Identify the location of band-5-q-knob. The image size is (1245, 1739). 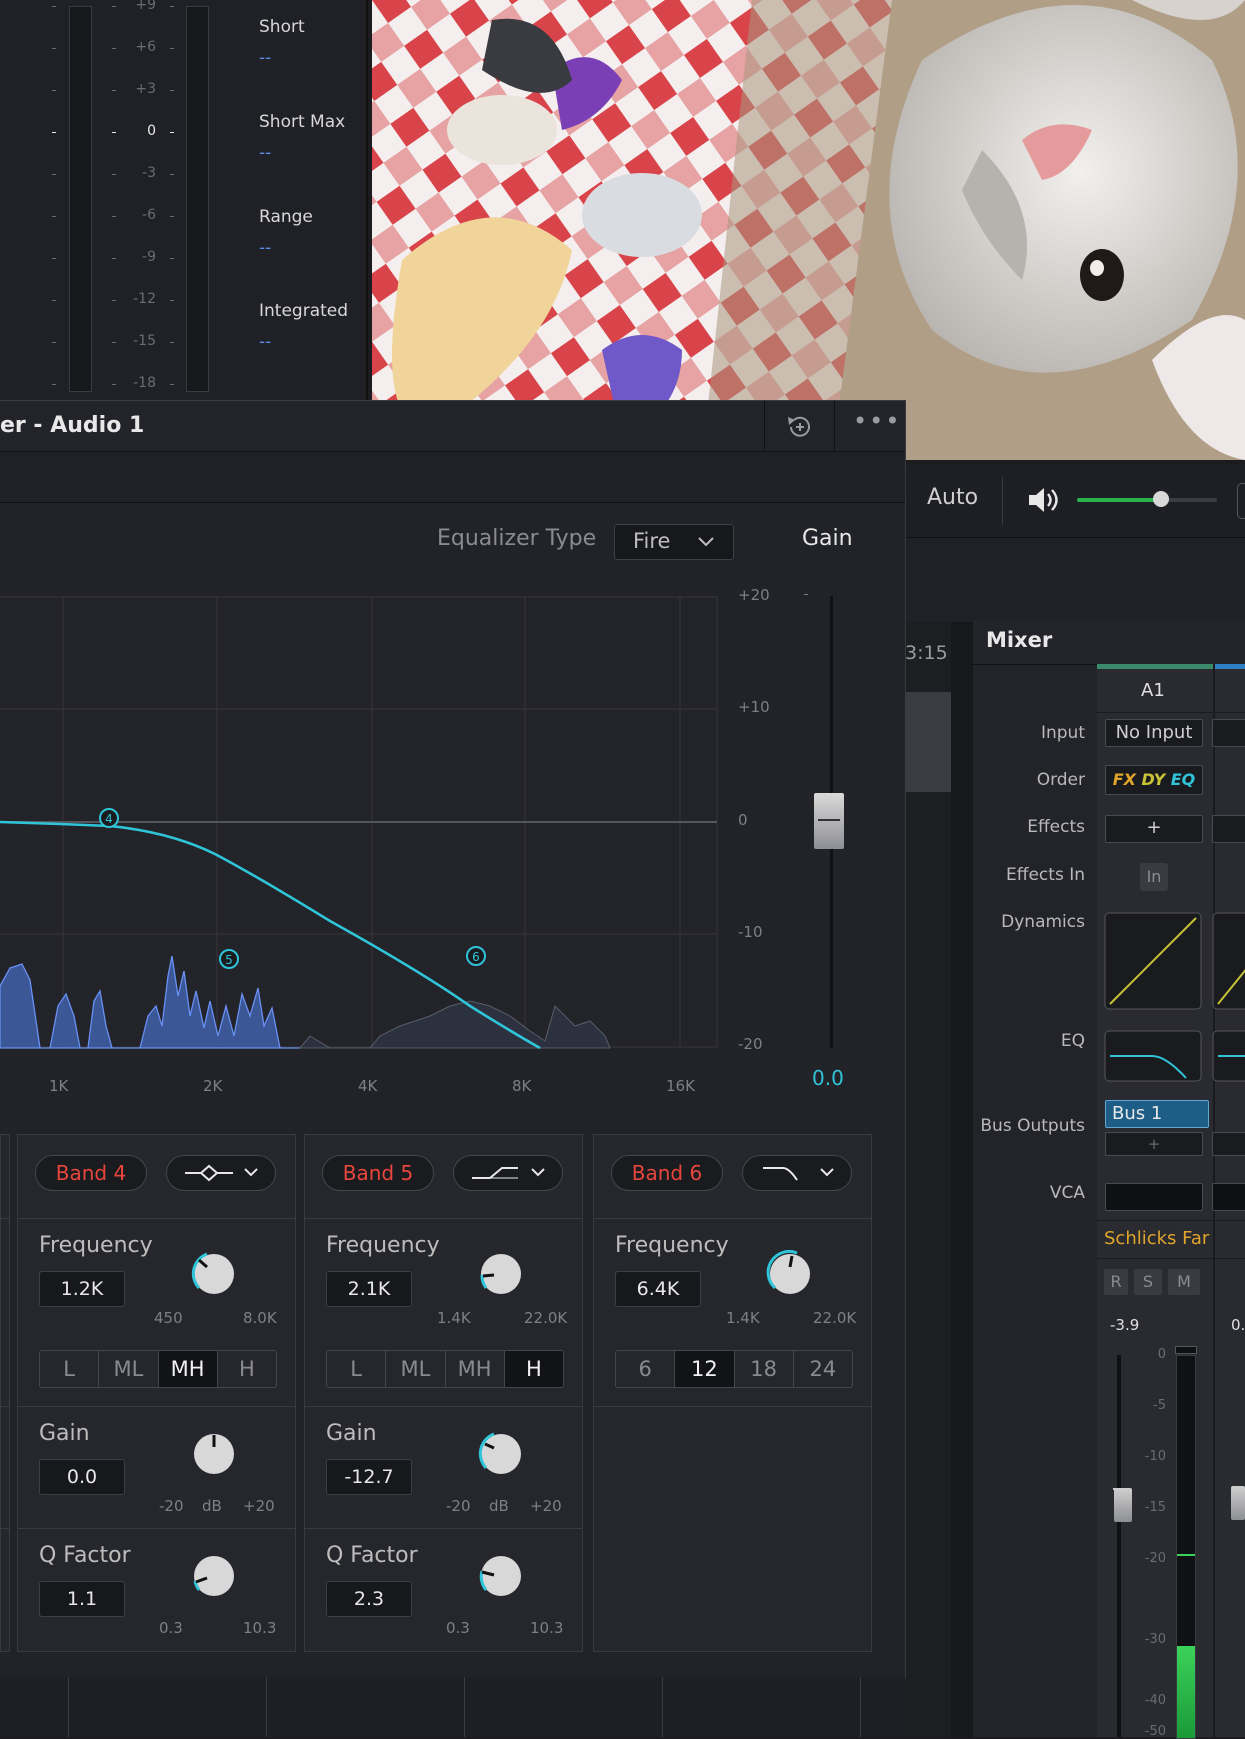
(501, 1576).